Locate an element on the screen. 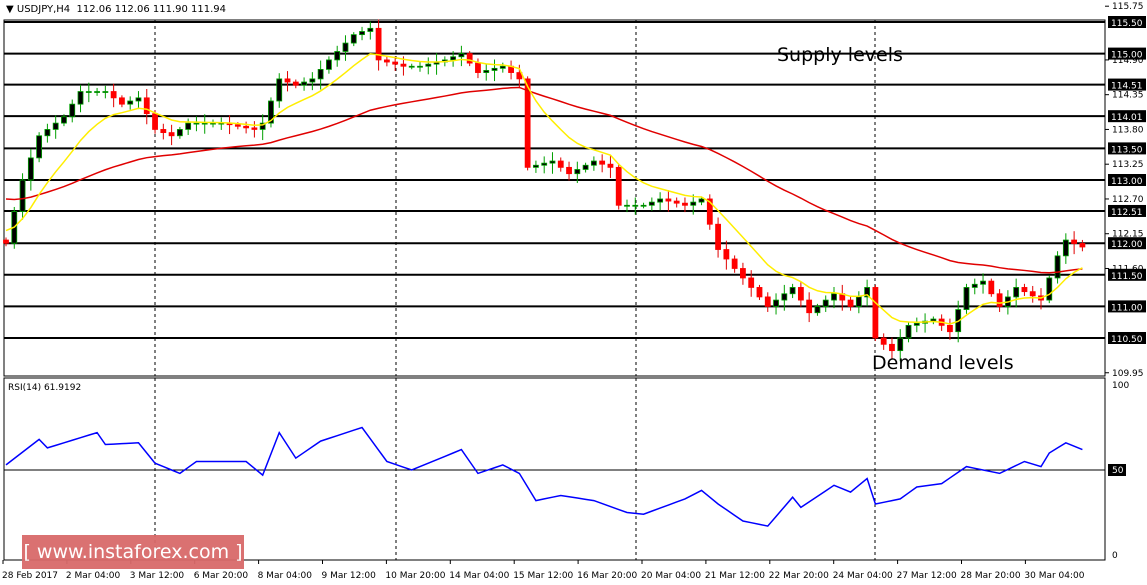 The width and height of the screenshot is (1147, 585). time-label: 20 Mar 04:00 is located at coordinates (671, 576).